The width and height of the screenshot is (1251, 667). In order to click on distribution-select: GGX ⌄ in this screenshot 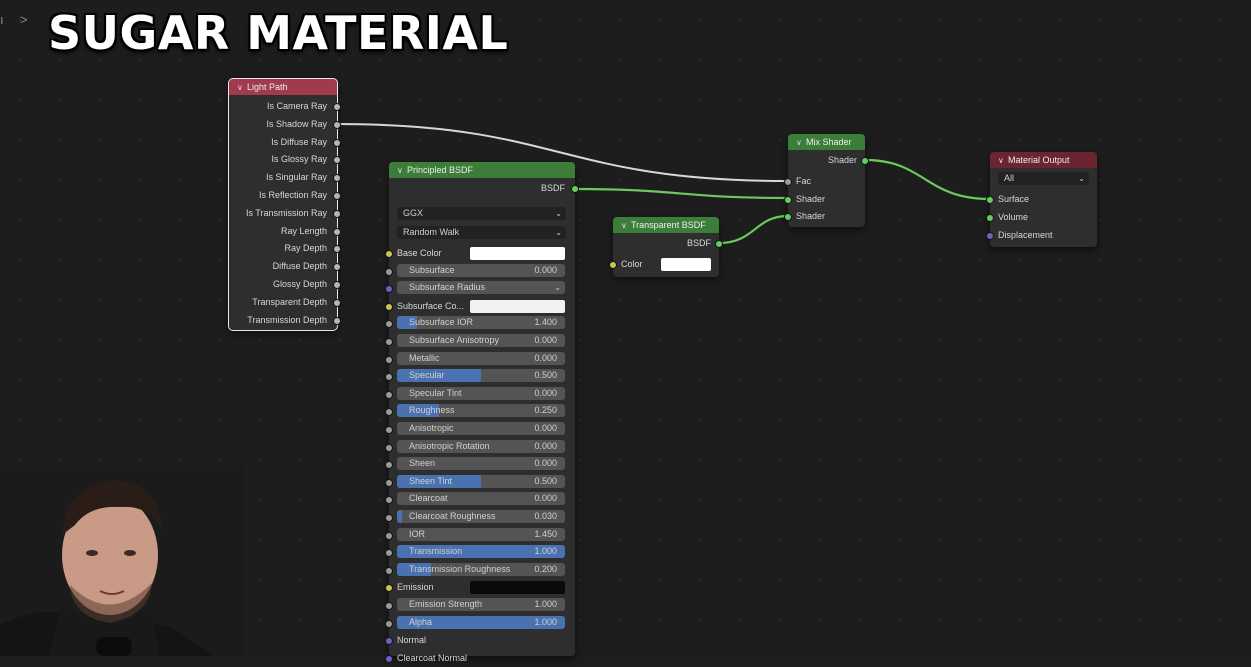, I will do `click(481, 213)`.